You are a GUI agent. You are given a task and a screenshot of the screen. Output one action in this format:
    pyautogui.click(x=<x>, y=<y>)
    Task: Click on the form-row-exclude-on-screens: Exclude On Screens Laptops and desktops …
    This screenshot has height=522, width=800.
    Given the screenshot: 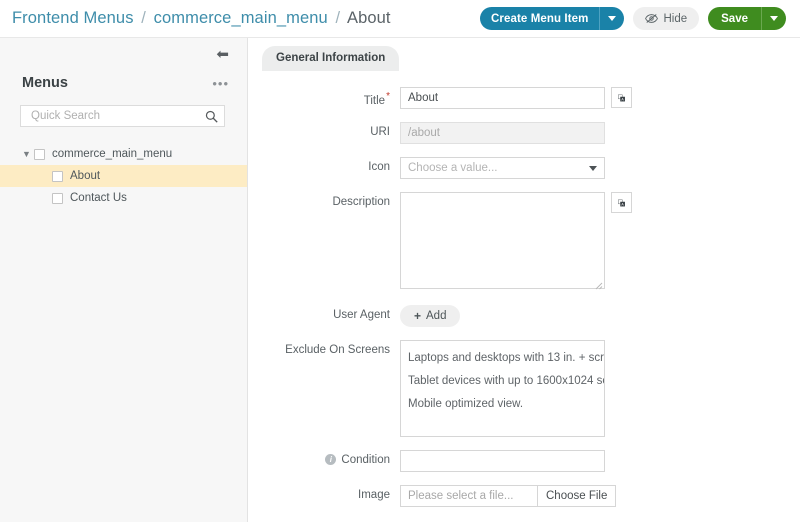 What is the action you would take?
    pyautogui.click(x=524, y=388)
    